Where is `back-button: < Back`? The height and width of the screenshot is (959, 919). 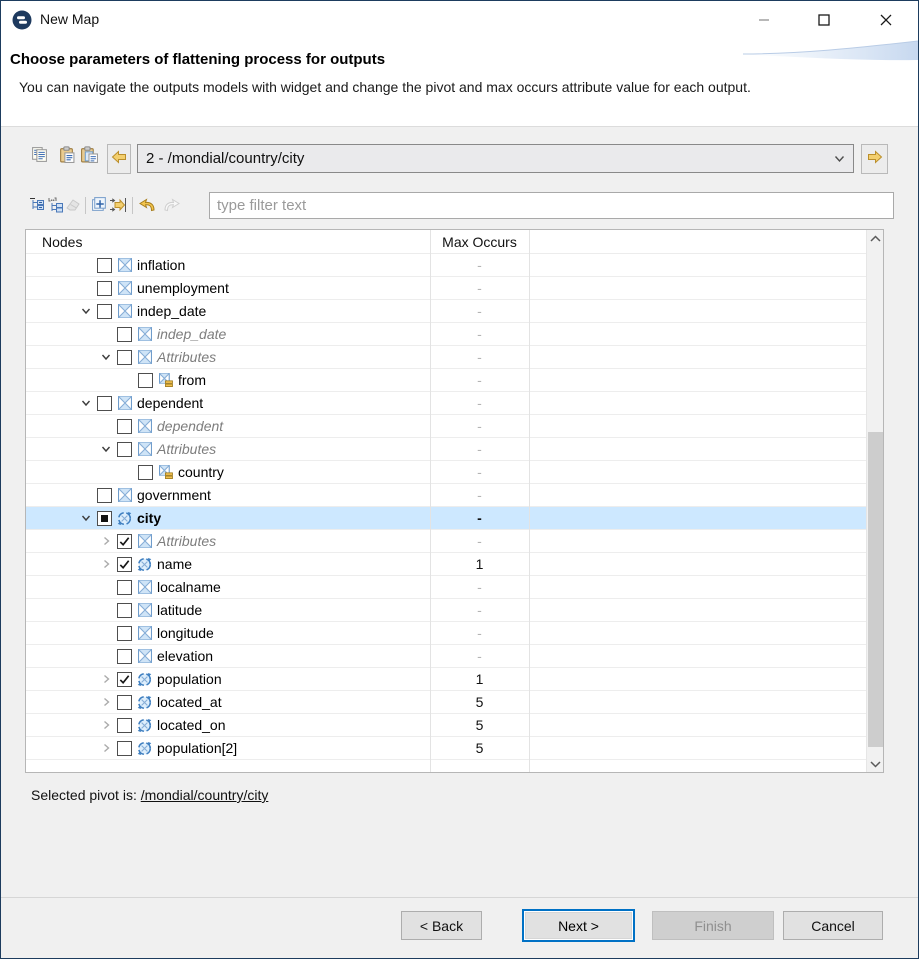
back-button: < Back is located at coordinates (441, 925).